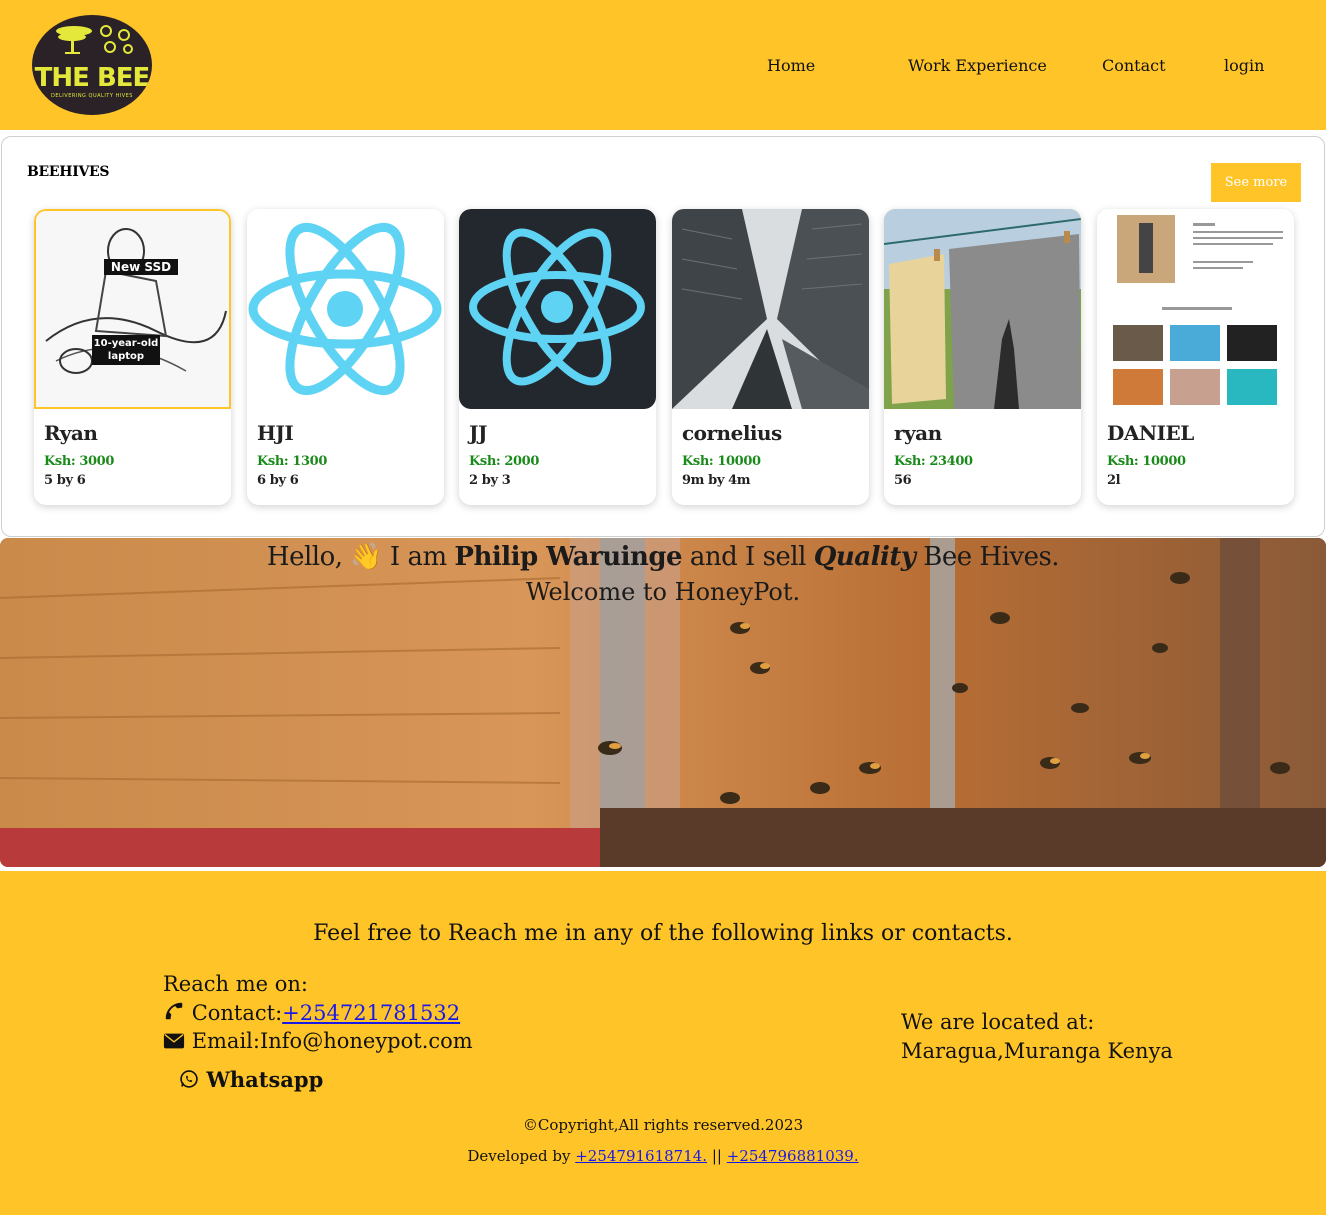  I want to click on thumb-badge: New SSD, so click(141, 267).